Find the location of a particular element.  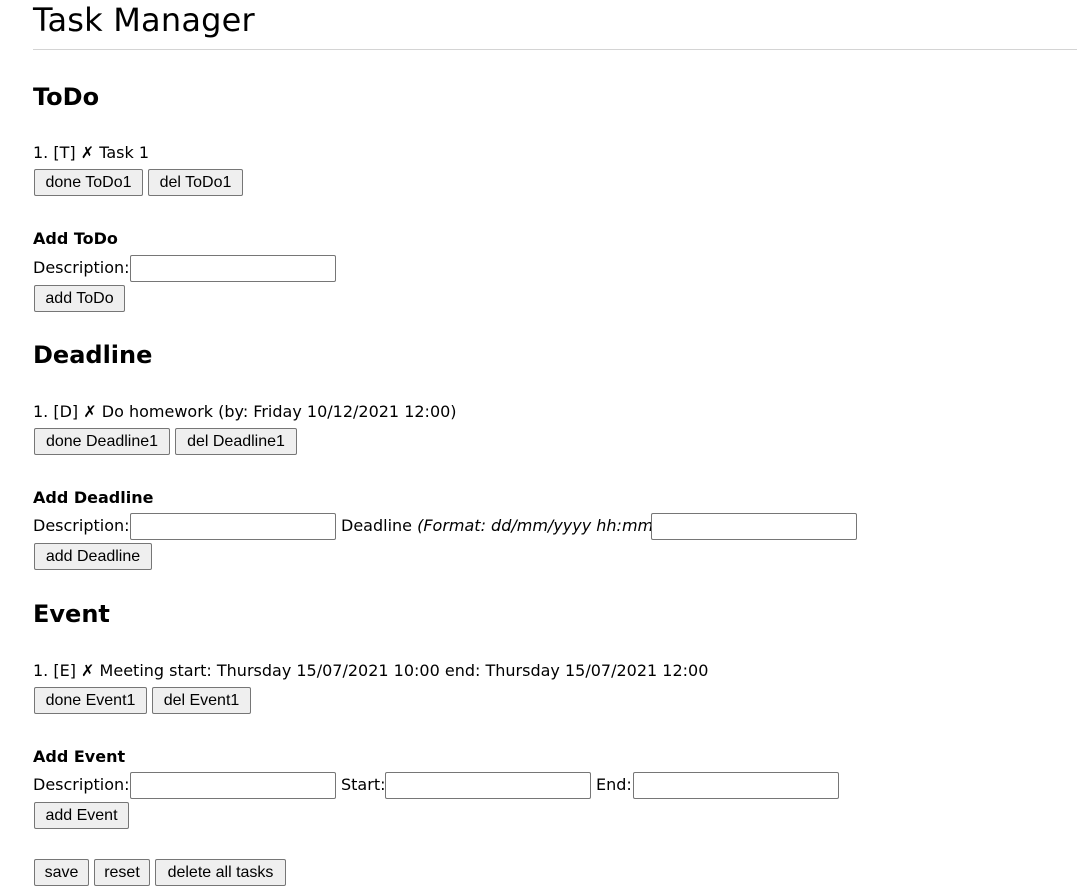

todo-description-input is located at coordinates (233, 268).